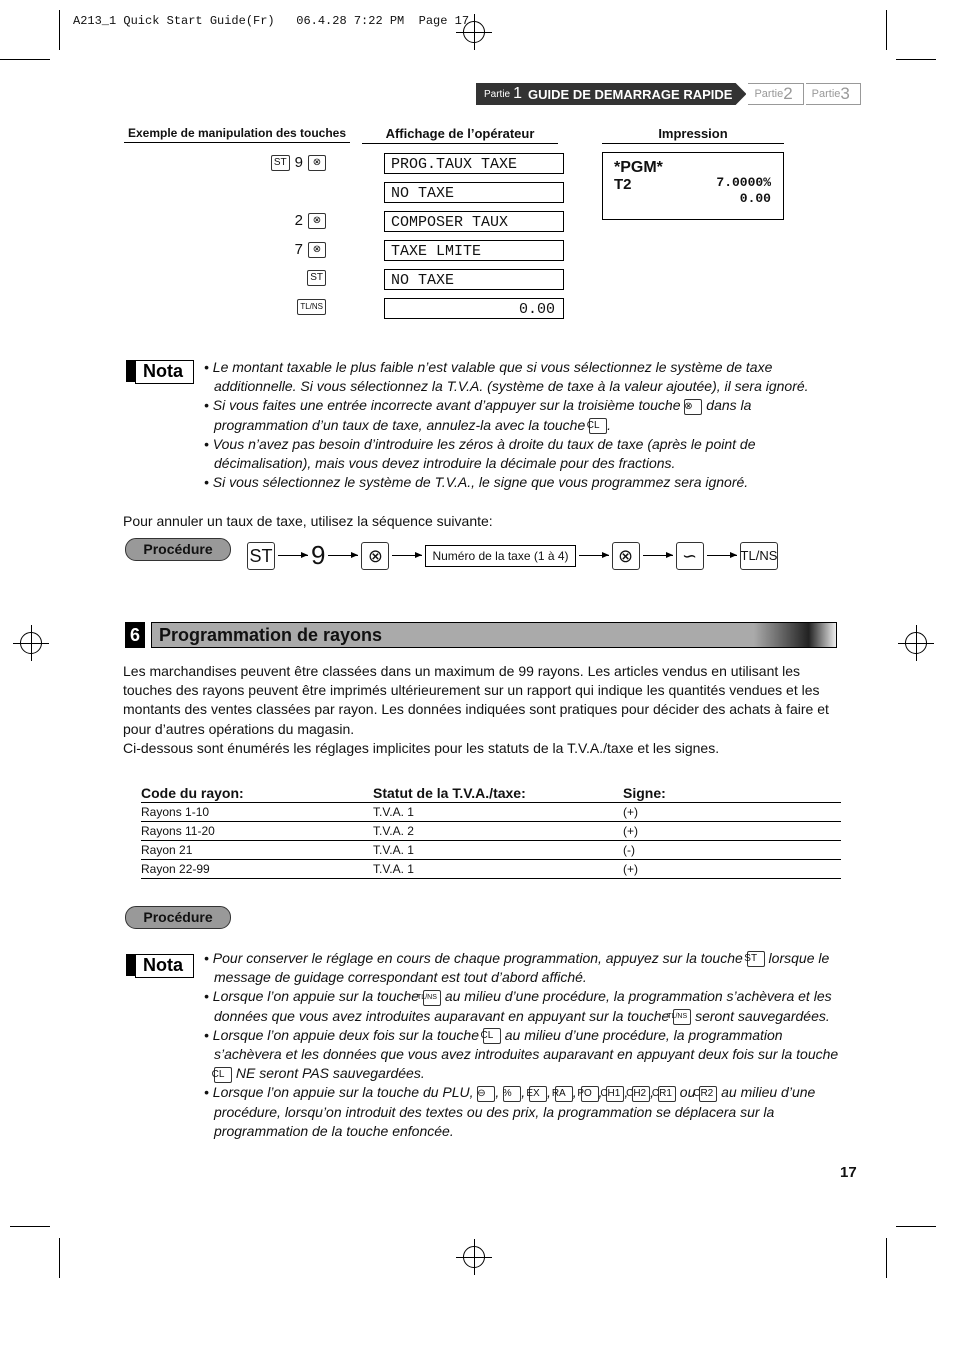 The image size is (954, 1351). What do you see at coordinates (664, 1093) in the screenshot?
I see `cr1-key: CR1` at bounding box center [664, 1093].